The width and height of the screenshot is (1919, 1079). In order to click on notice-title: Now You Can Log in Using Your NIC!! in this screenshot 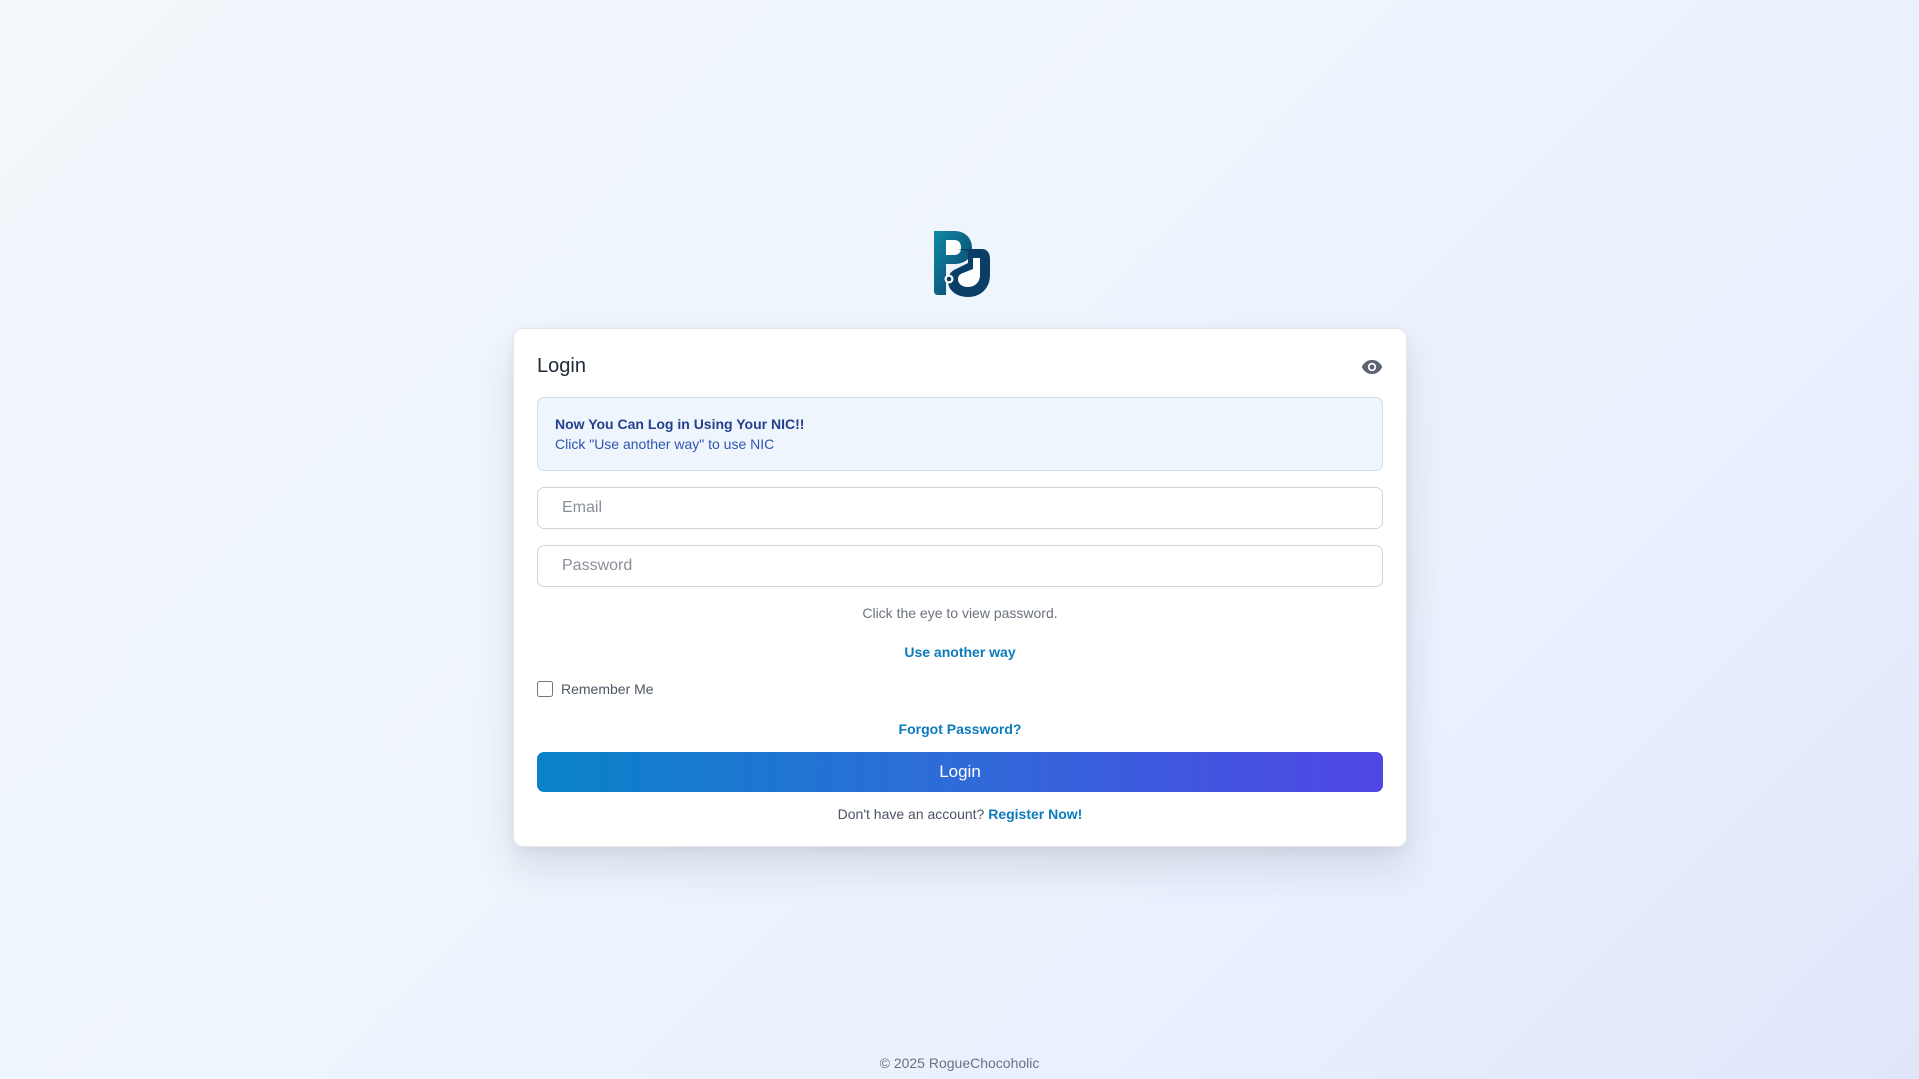, I will do `click(680, 424)`.